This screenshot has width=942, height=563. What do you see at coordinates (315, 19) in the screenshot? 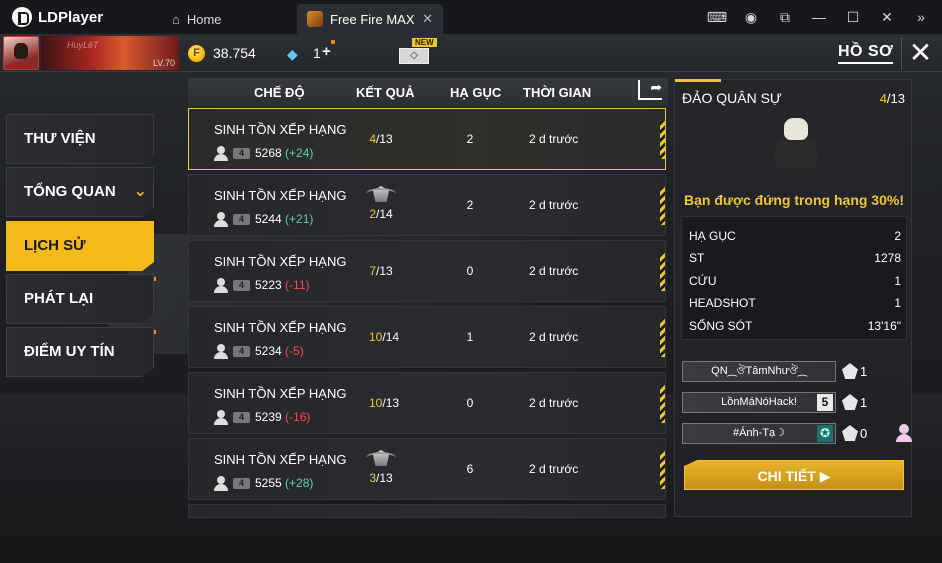
I see `free-fire-icon` at bounding box center [315, 19].